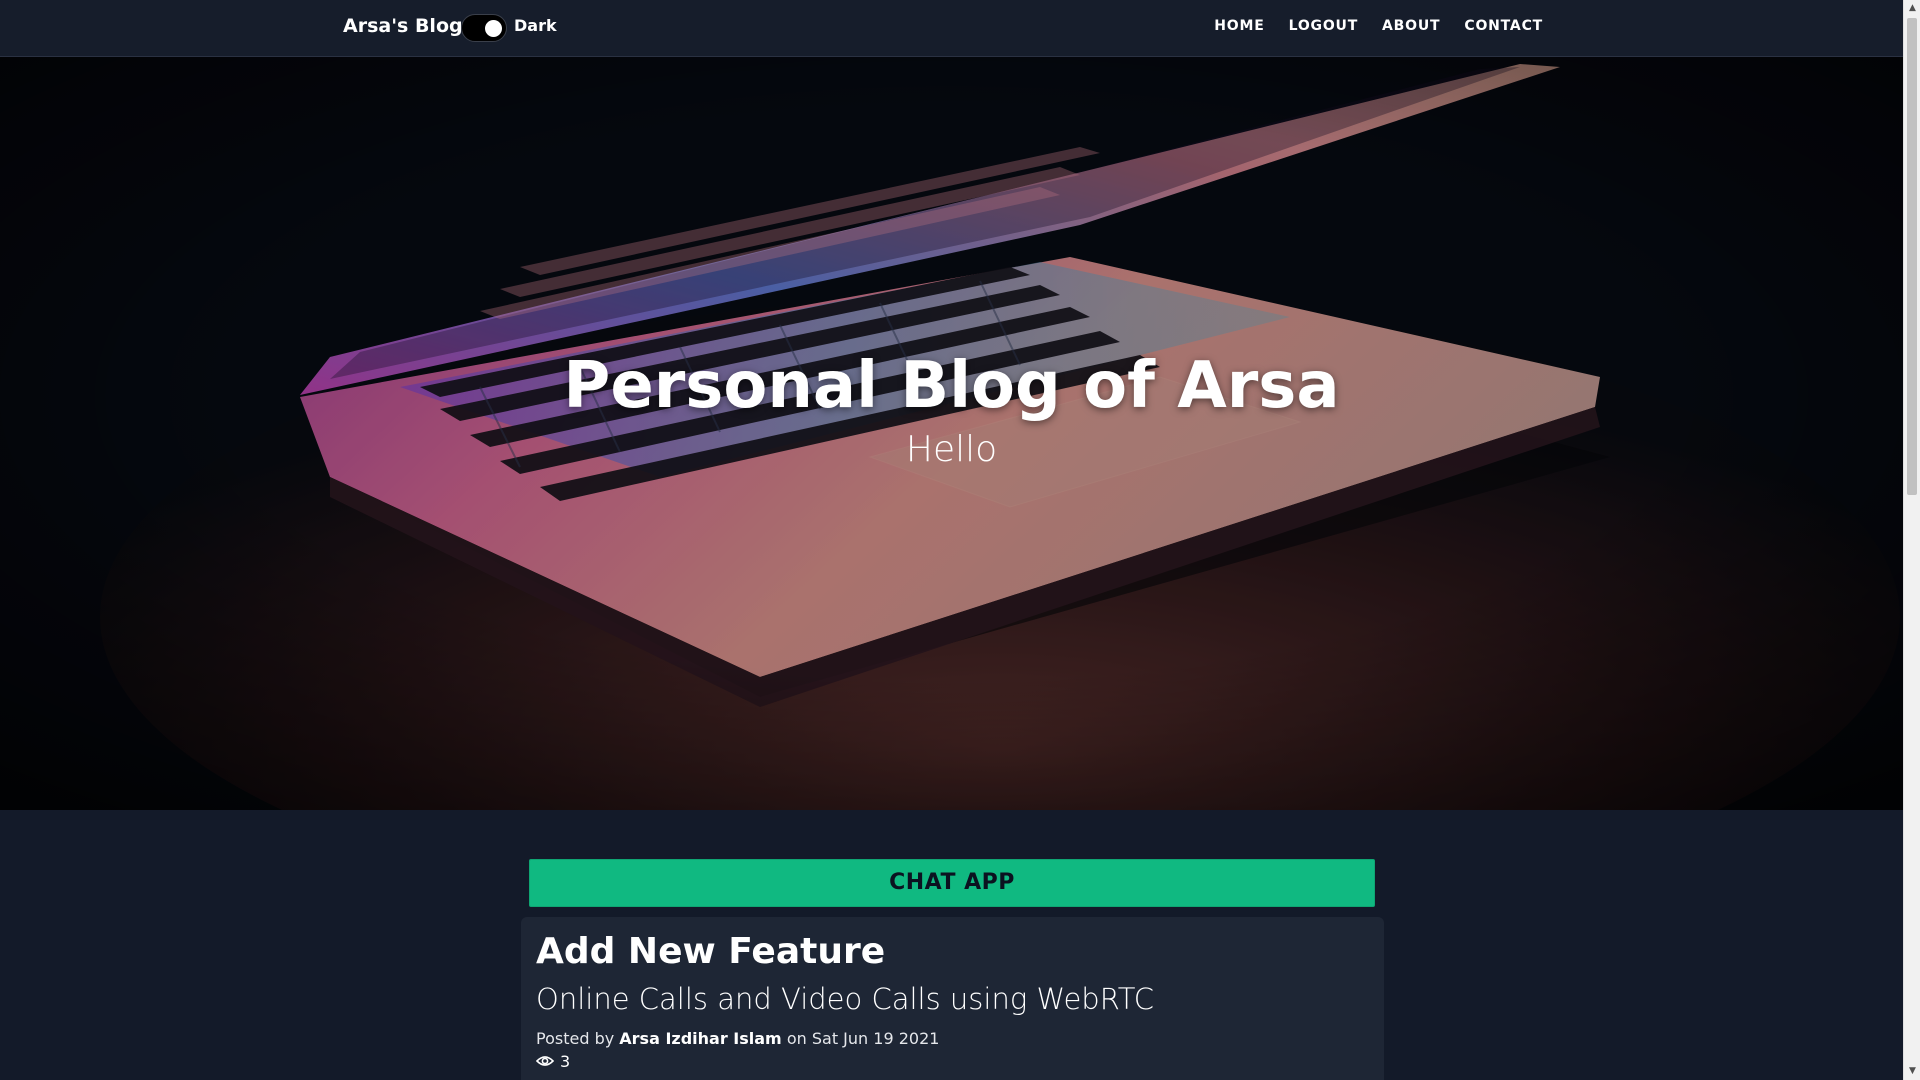 This screenshot has width=1920, height=1080. I want to click on dark-mode-toggle, so click(484, 28).